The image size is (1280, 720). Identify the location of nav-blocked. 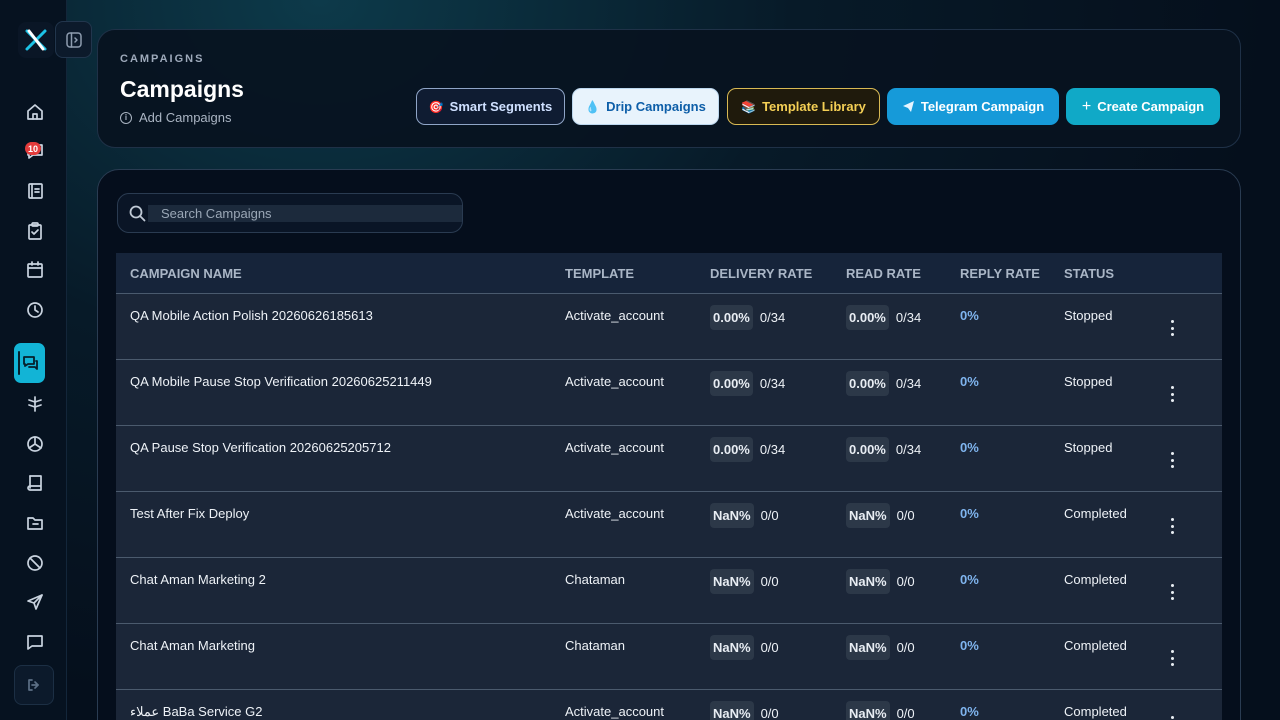
(35, 563).